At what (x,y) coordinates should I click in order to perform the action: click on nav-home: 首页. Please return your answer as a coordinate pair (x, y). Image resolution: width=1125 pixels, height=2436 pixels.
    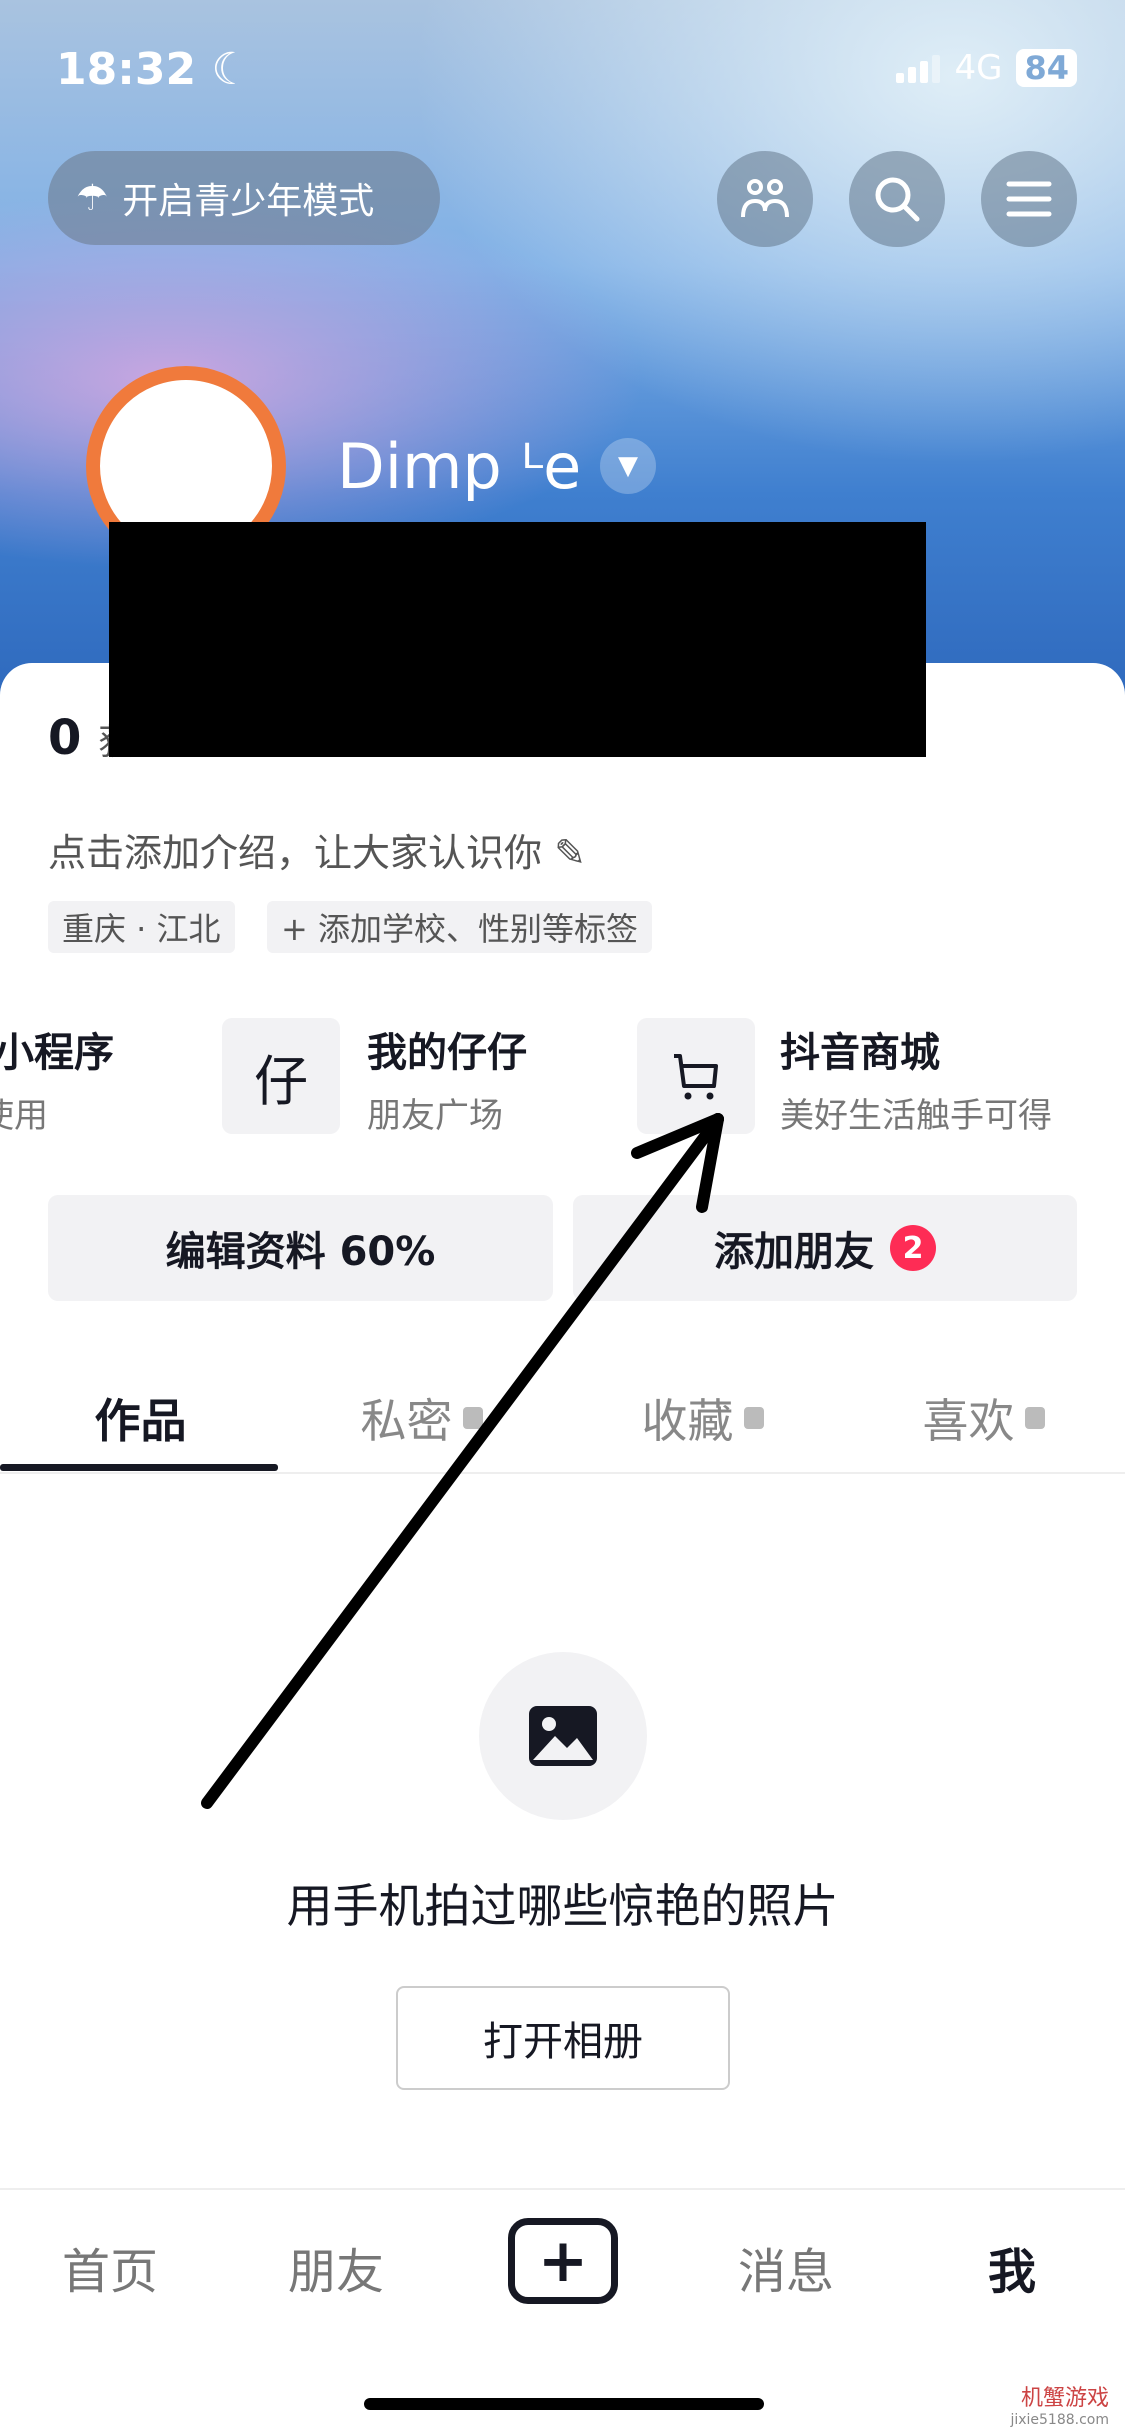
    Looking at the image, I should click on (110, 2267).